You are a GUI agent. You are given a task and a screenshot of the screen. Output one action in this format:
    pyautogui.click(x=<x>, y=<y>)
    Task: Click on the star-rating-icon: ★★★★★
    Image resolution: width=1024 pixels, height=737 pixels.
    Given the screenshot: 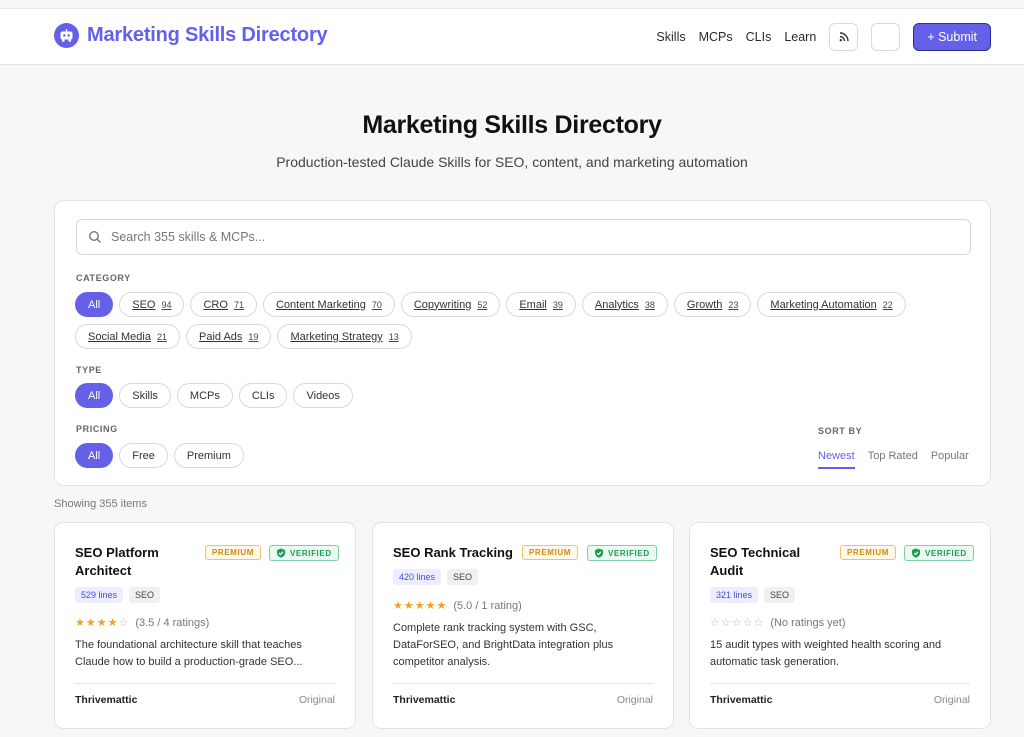 What is the action you would take?
    pyautogui.click(x=420, y=606)
    